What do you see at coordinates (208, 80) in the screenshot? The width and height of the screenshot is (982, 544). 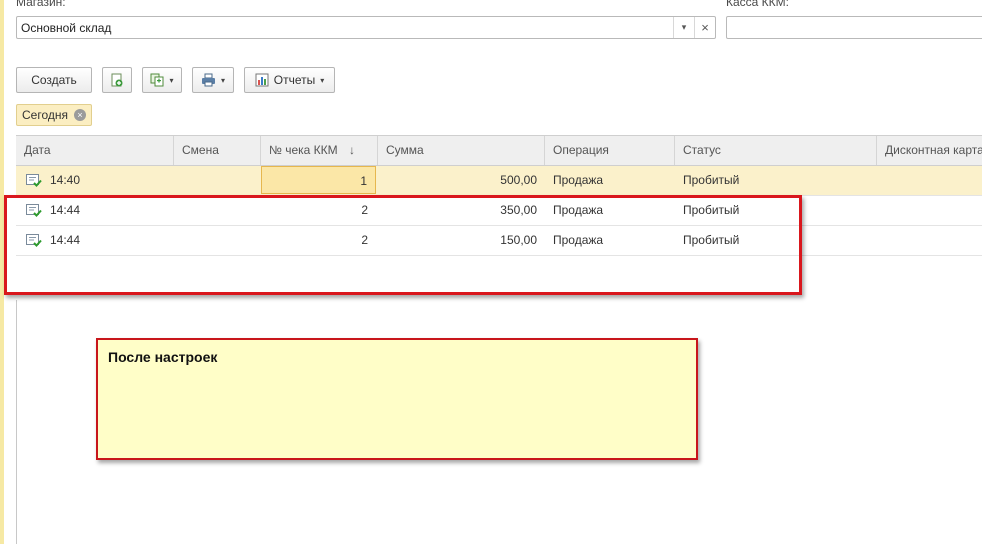 I see `printer-icon` at bounding box center [208, 80].